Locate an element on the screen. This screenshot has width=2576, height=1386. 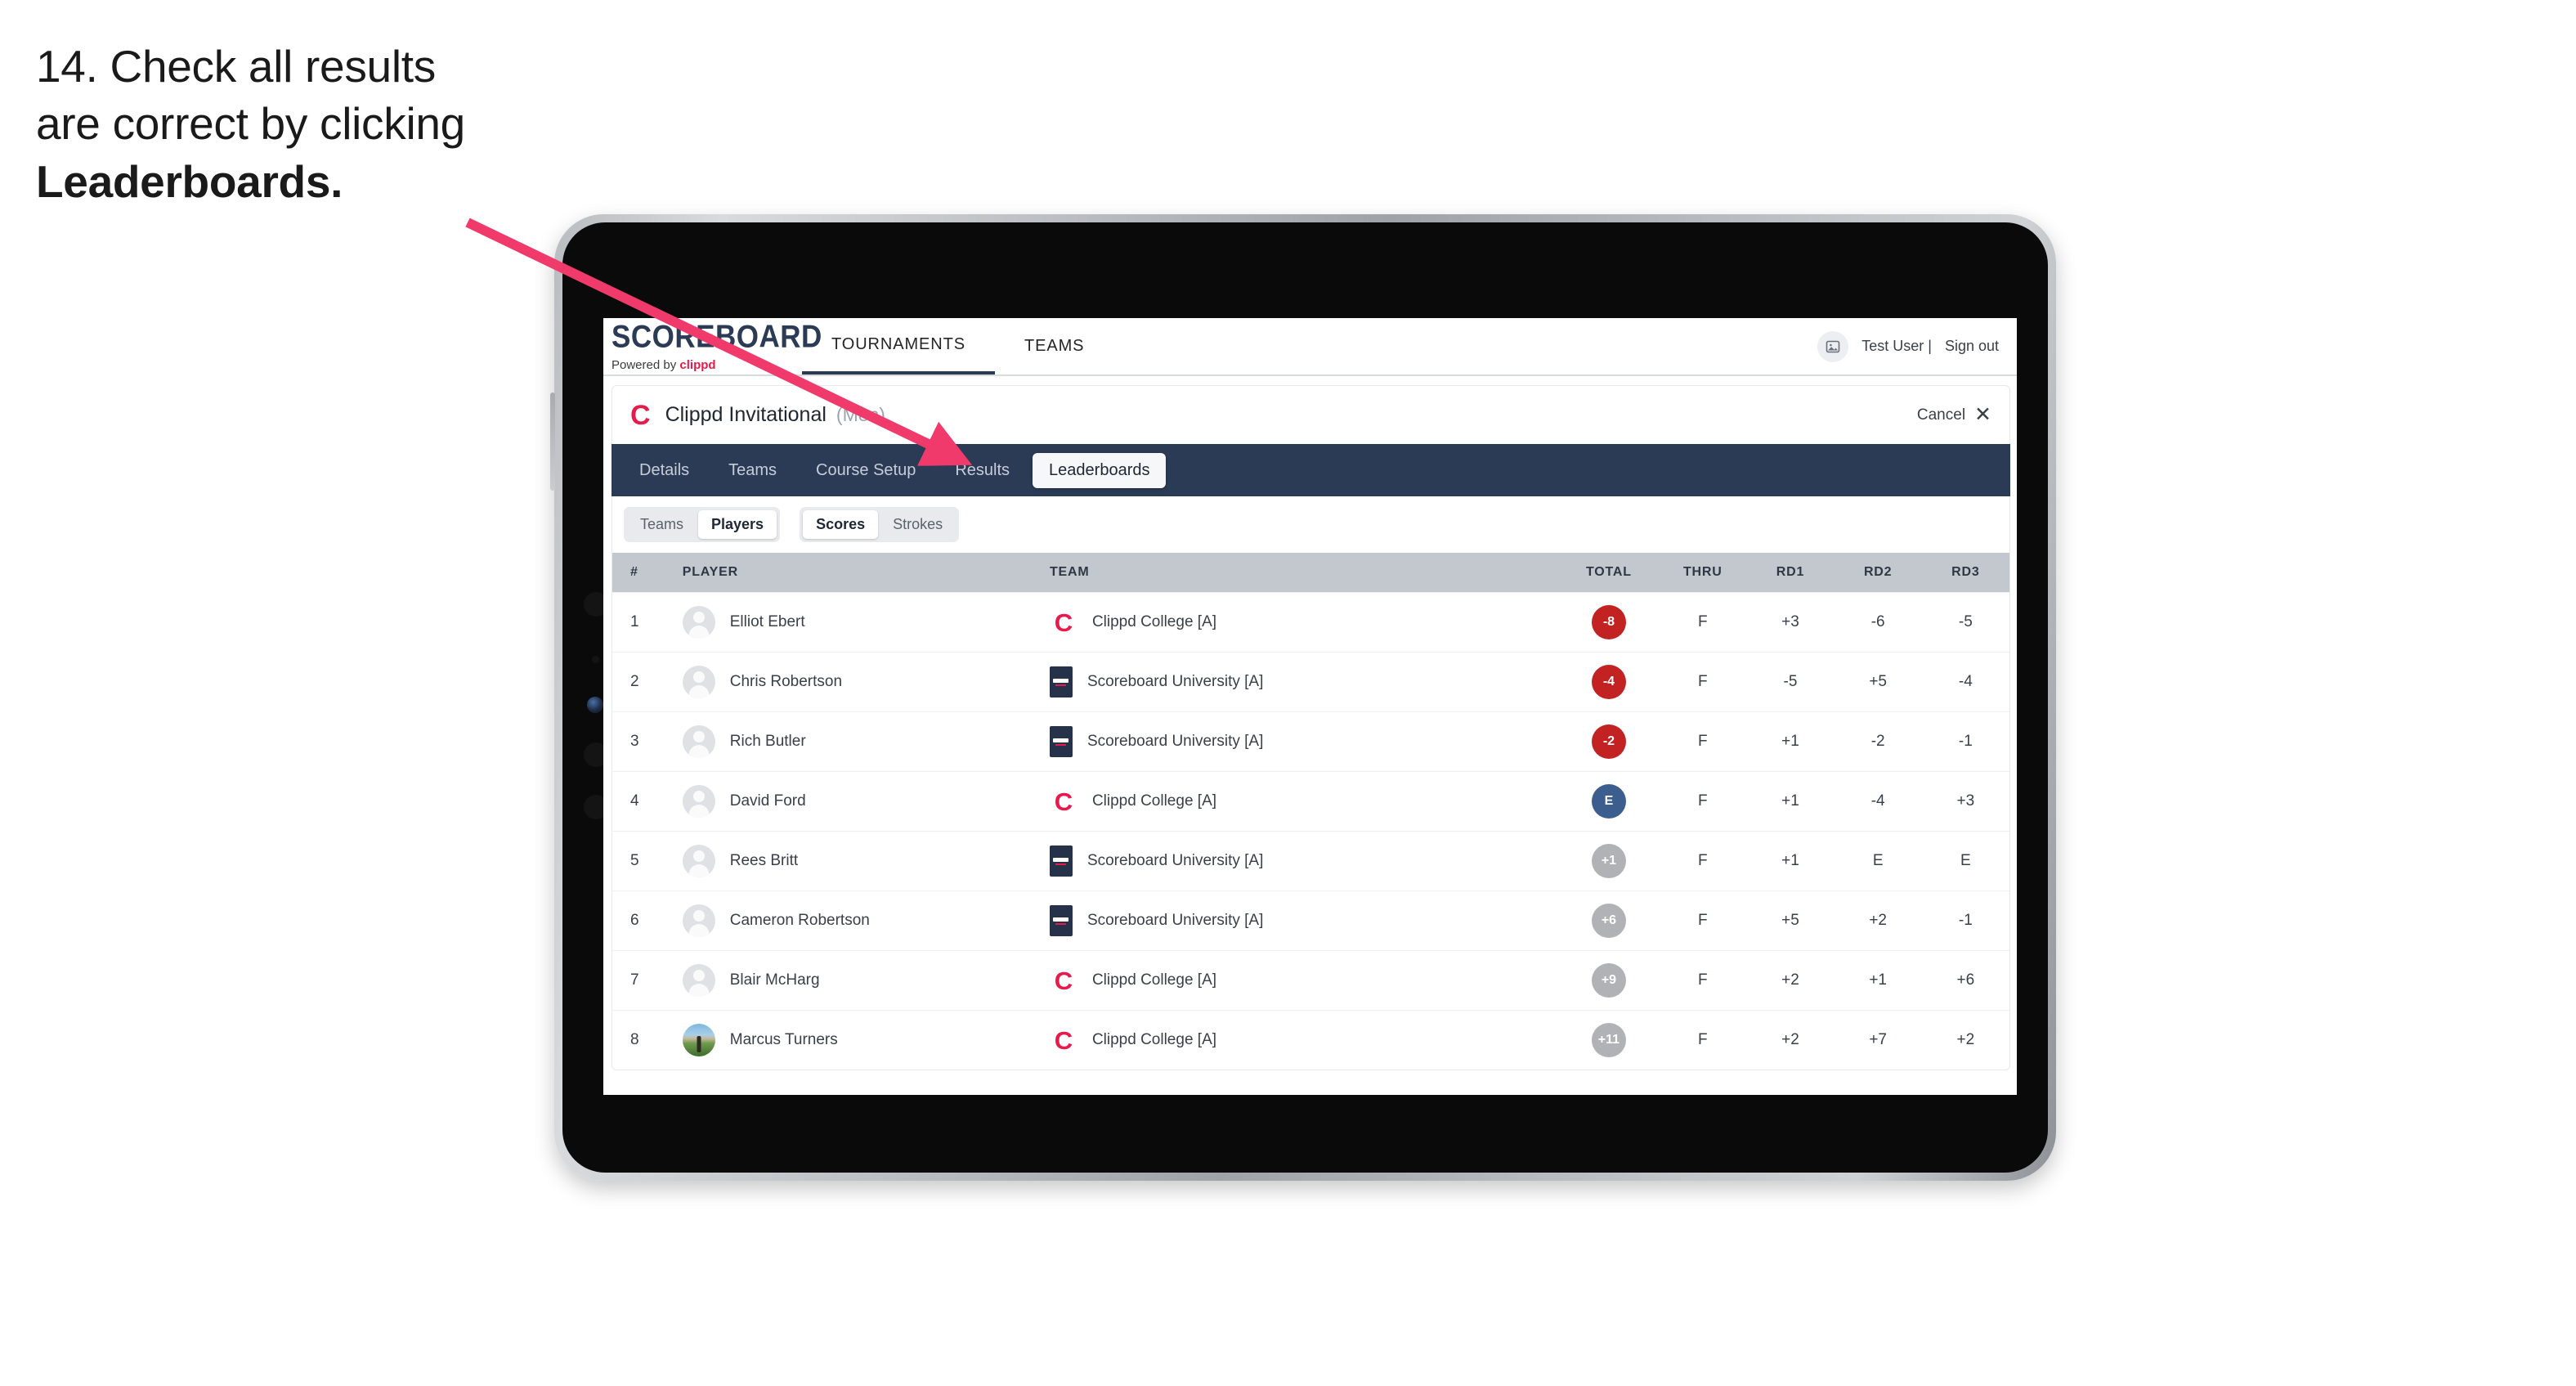
nav-tab-tournaments: TOURNAMENTS is located at coordinates (898, 346).